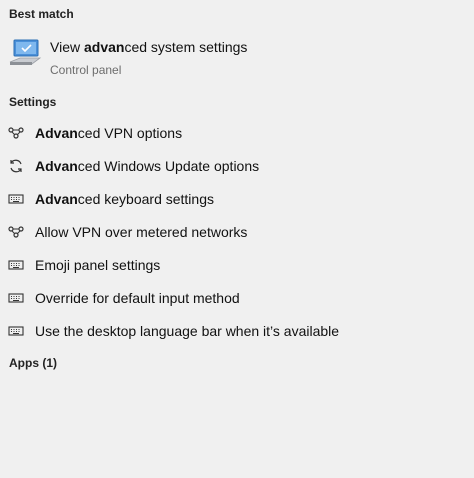  What do you see at coordinates (33, 363) in the screenshot?
I see `apps-header: Apps (1)` at bounding box center [33, 363].